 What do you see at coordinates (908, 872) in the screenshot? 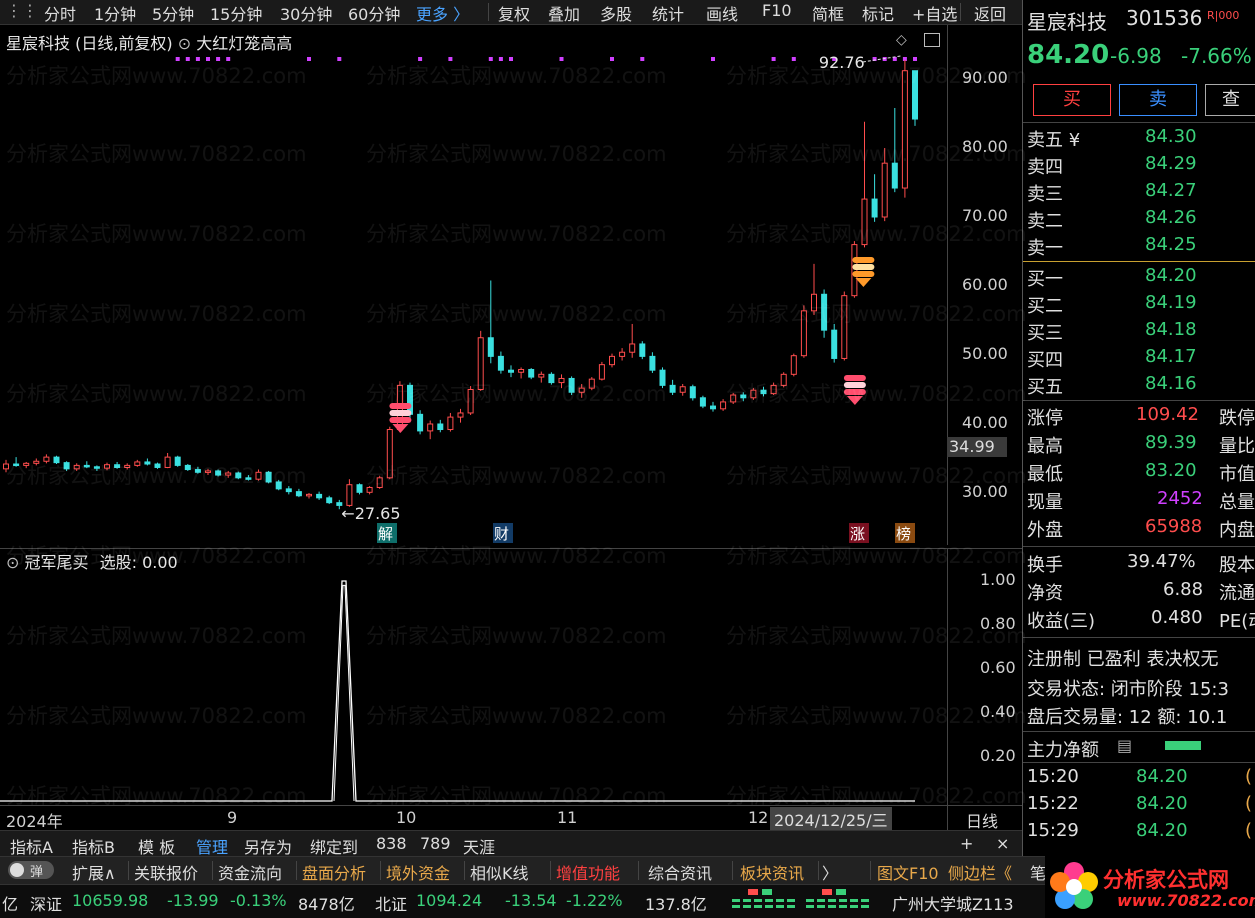
I see `function-tab: 图文F10` at bounding box center [908, 872].